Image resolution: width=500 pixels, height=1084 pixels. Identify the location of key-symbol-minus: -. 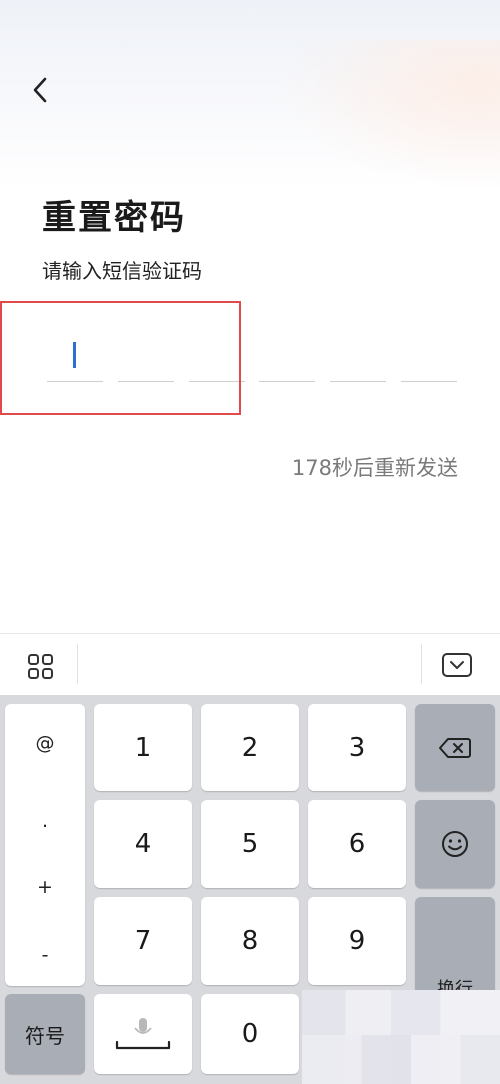
(45, 955).